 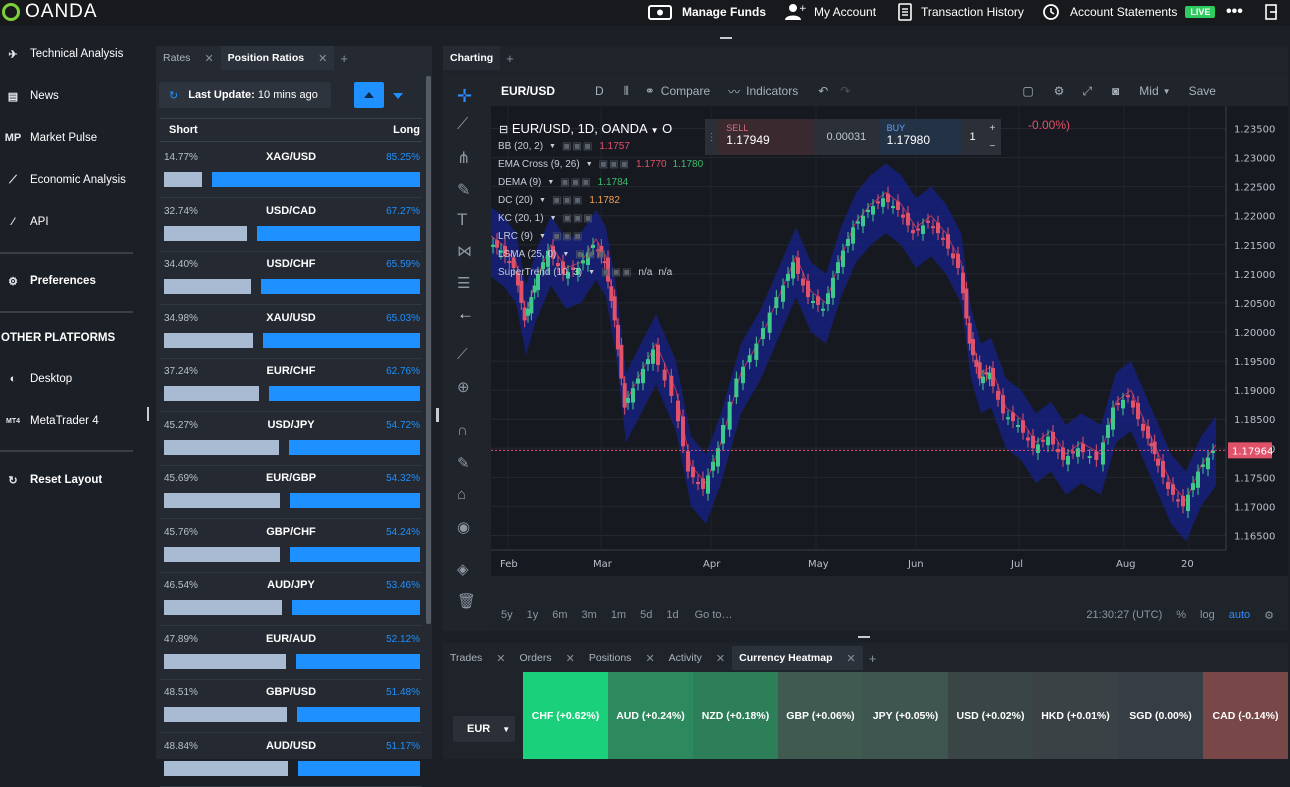 What do you see at coordinates (992, 137) in the screenshot?
I see `quantity-stepper: + −` at bounding box center [992, 137].